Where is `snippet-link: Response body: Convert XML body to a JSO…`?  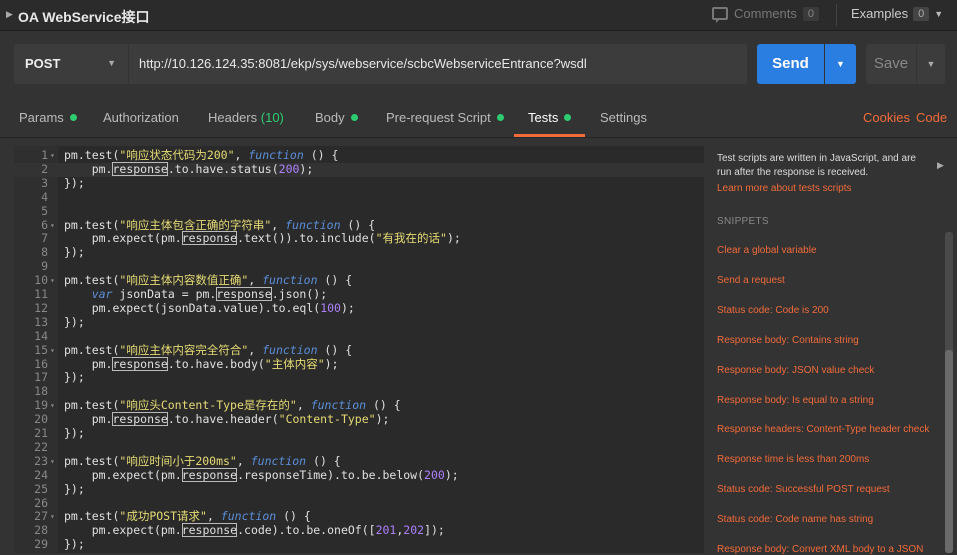 snippet-link: Response body: Convert XML body to a JSO… is located at coordinates (820, 549).